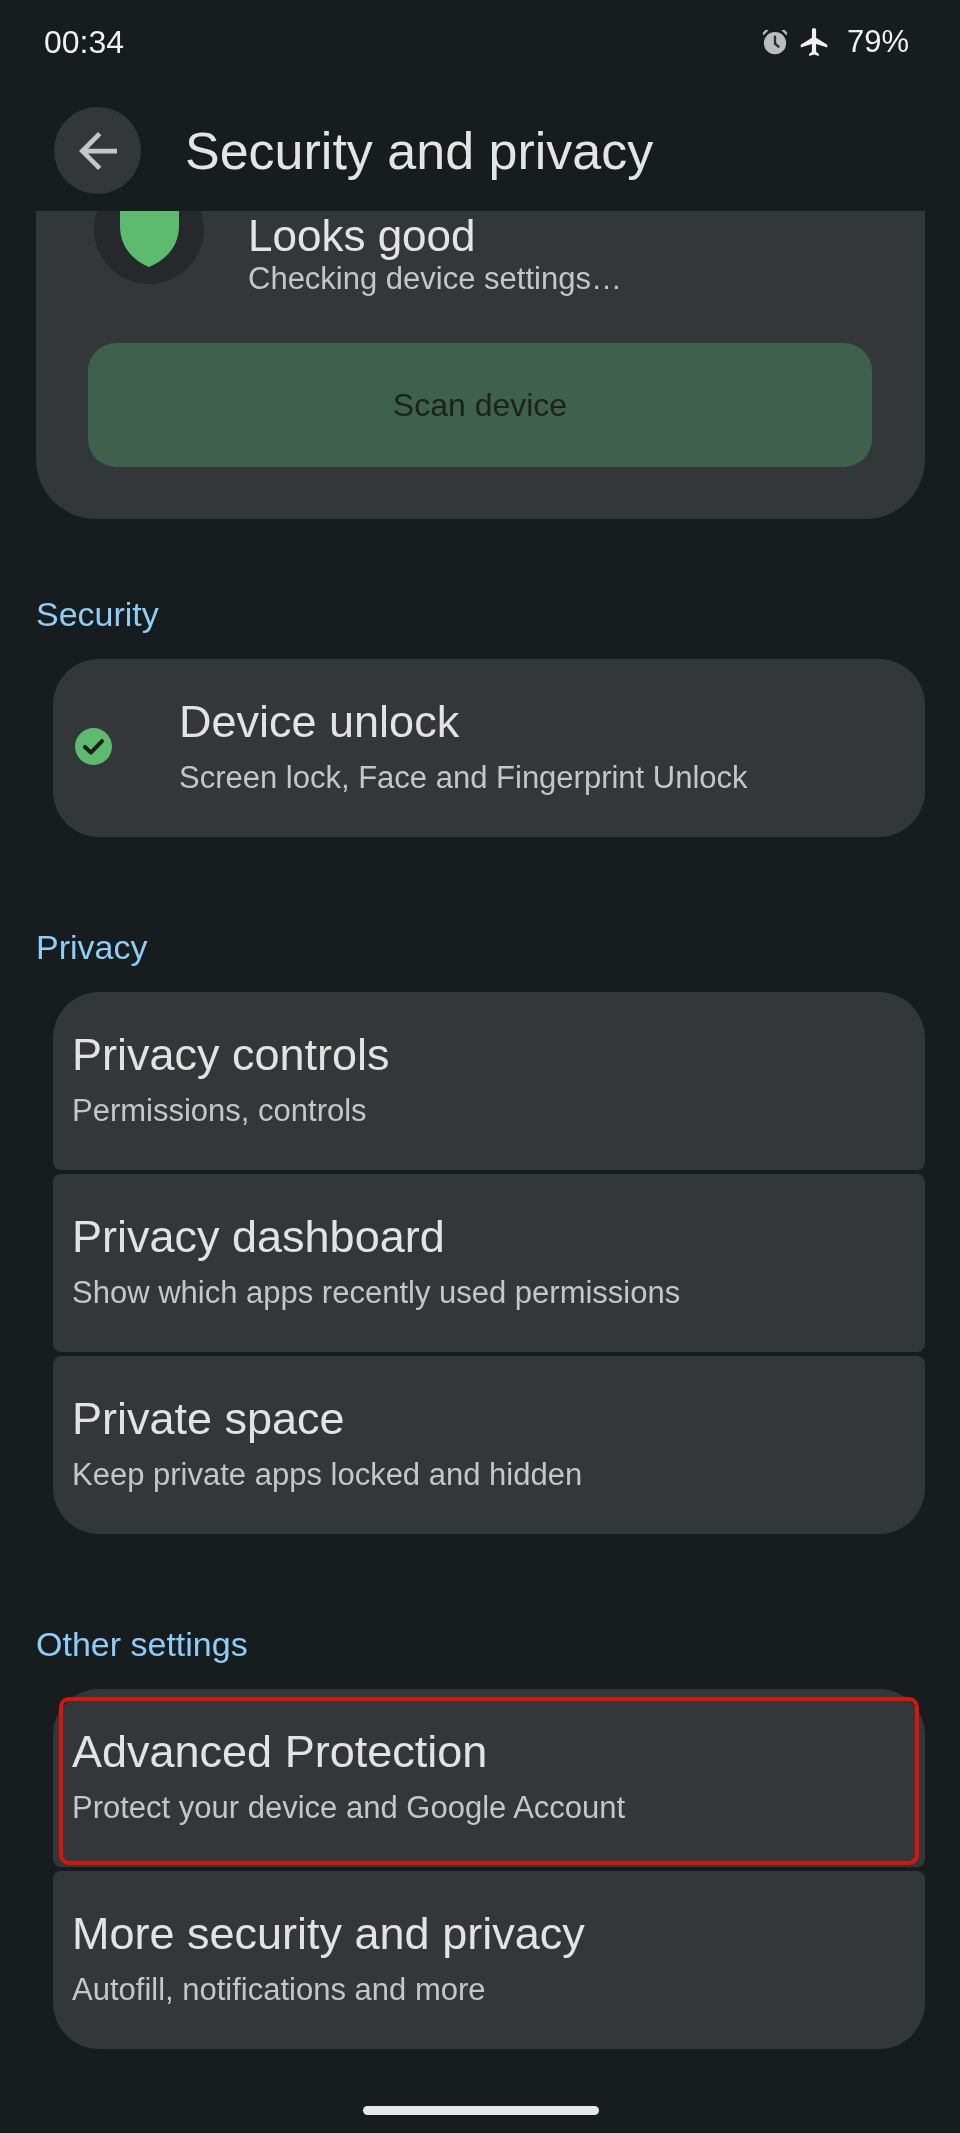  I want to click on alarm-clock-icon, so click(774, 42).